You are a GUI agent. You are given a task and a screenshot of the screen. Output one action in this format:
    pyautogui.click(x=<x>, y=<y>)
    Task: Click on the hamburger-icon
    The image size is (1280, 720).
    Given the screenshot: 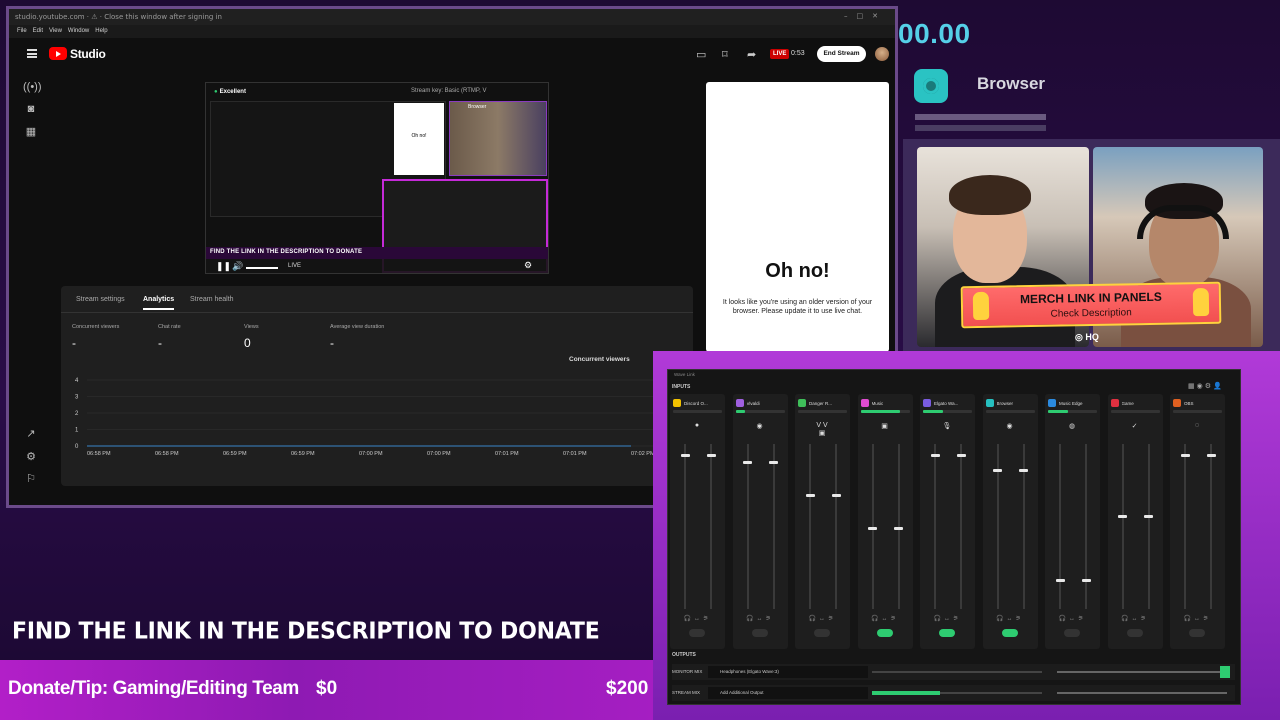 What is the action you would take?
    pyautogui.click(x=32, y=53)
    